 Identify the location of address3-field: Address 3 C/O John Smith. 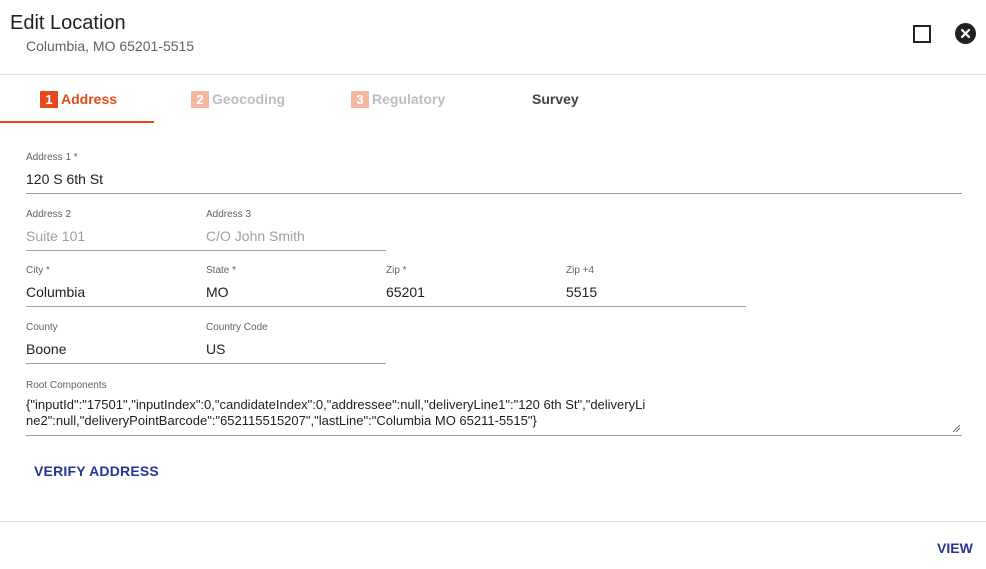
(296, 230).